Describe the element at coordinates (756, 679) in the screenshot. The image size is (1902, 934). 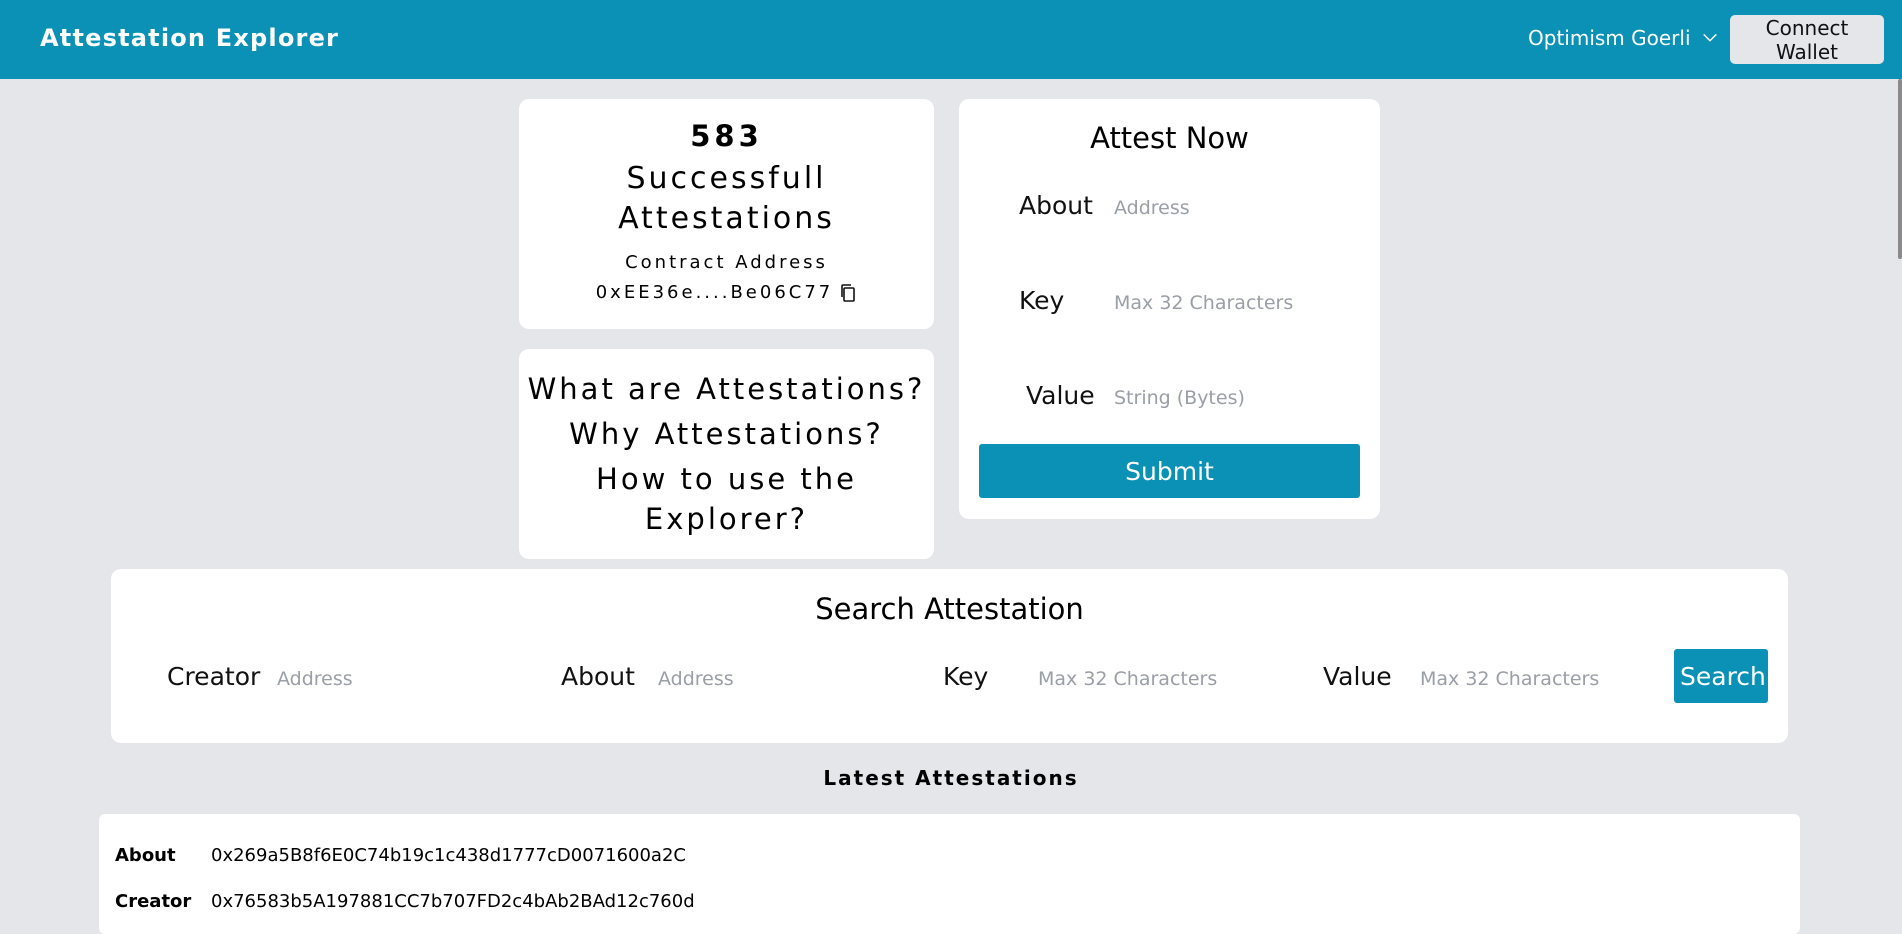
I see `search-about-input` at that location.